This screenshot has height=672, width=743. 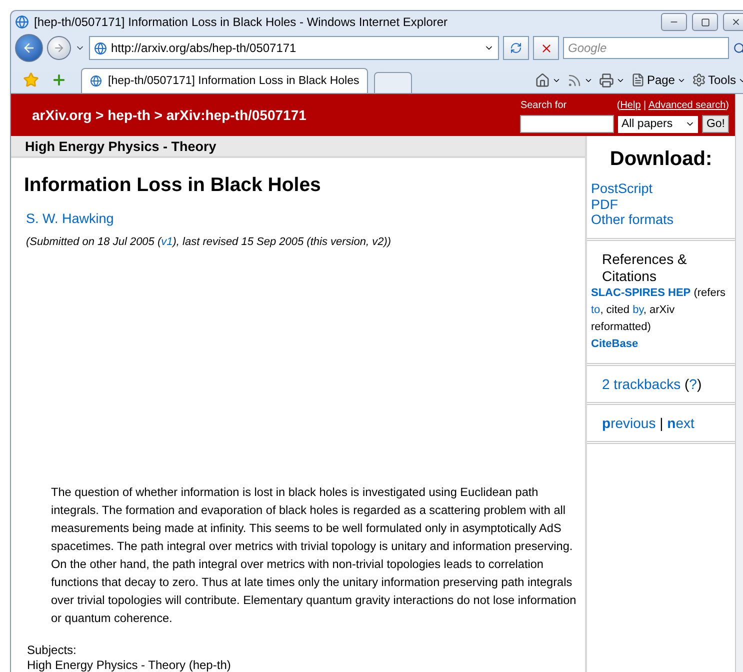 What do you see at coordinates (167, 242) in the screenshot?
I see `link: v1` at bounding box center [167, 242].